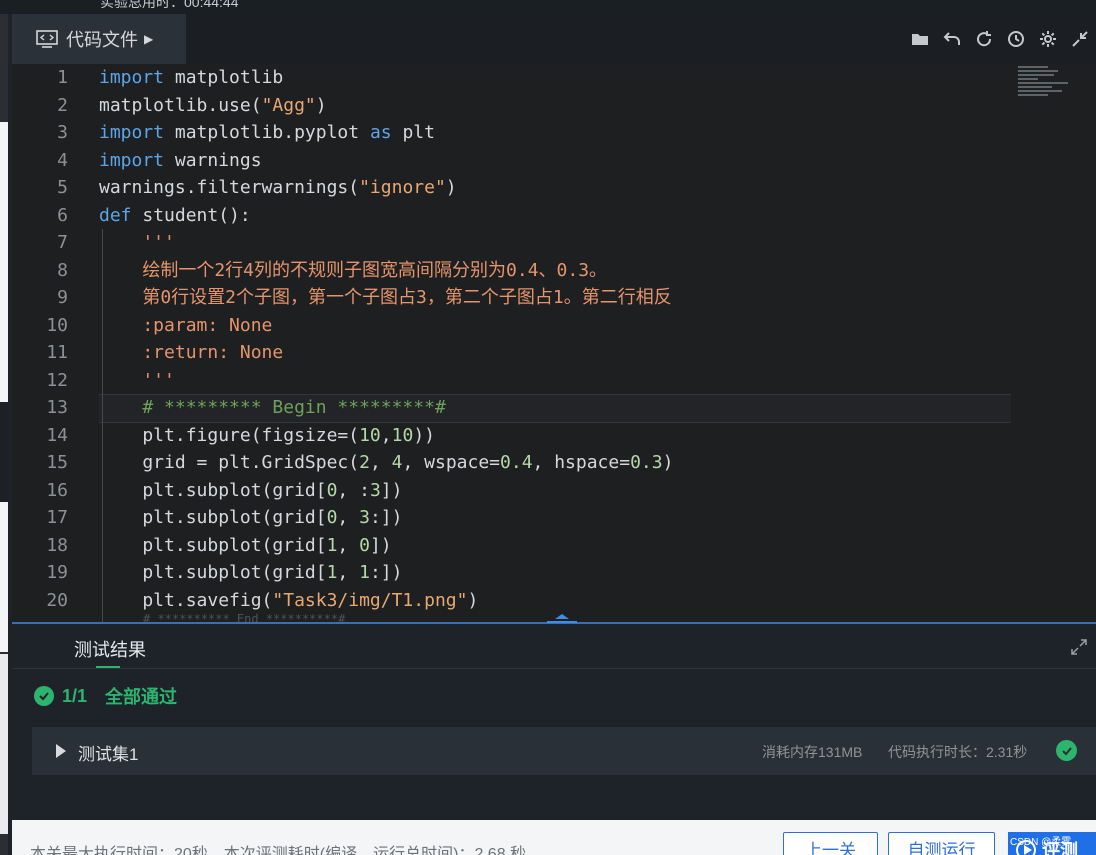  What do you see at coordinates (1080, 39) in the screenshot?
I see `collapse-icon` at bounding box center [1080, 39].